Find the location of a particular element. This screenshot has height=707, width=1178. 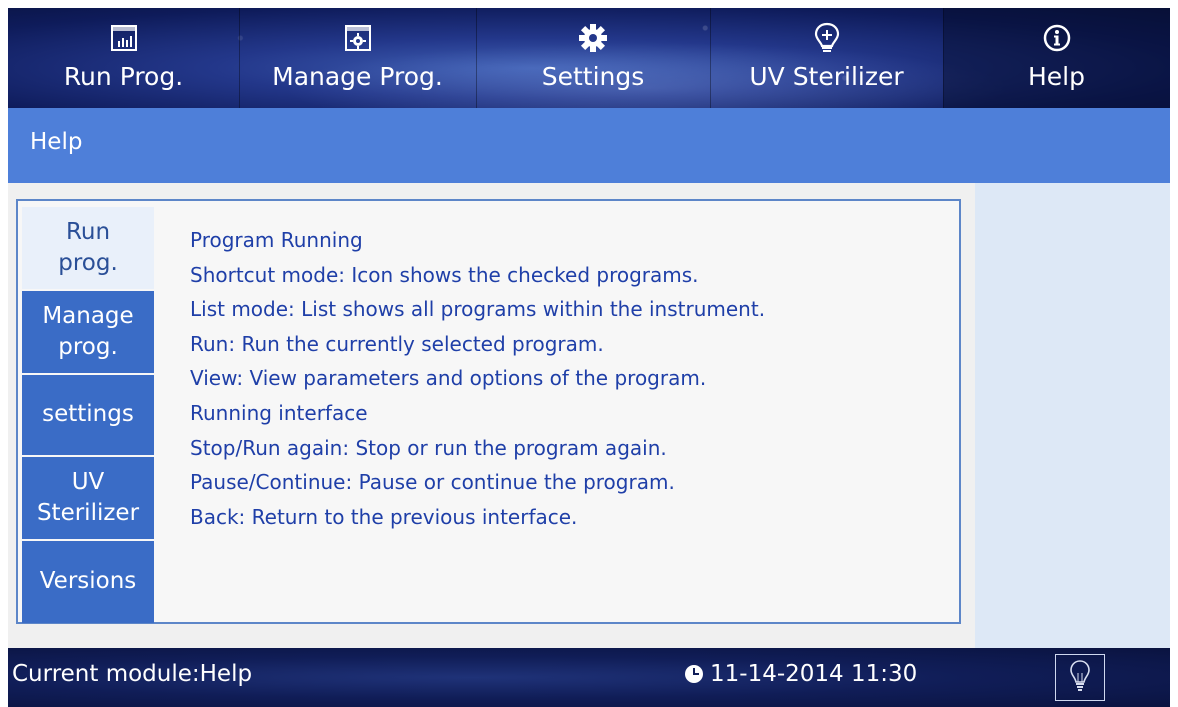

nav-settings: Settings is located at coordinates (593, 58).